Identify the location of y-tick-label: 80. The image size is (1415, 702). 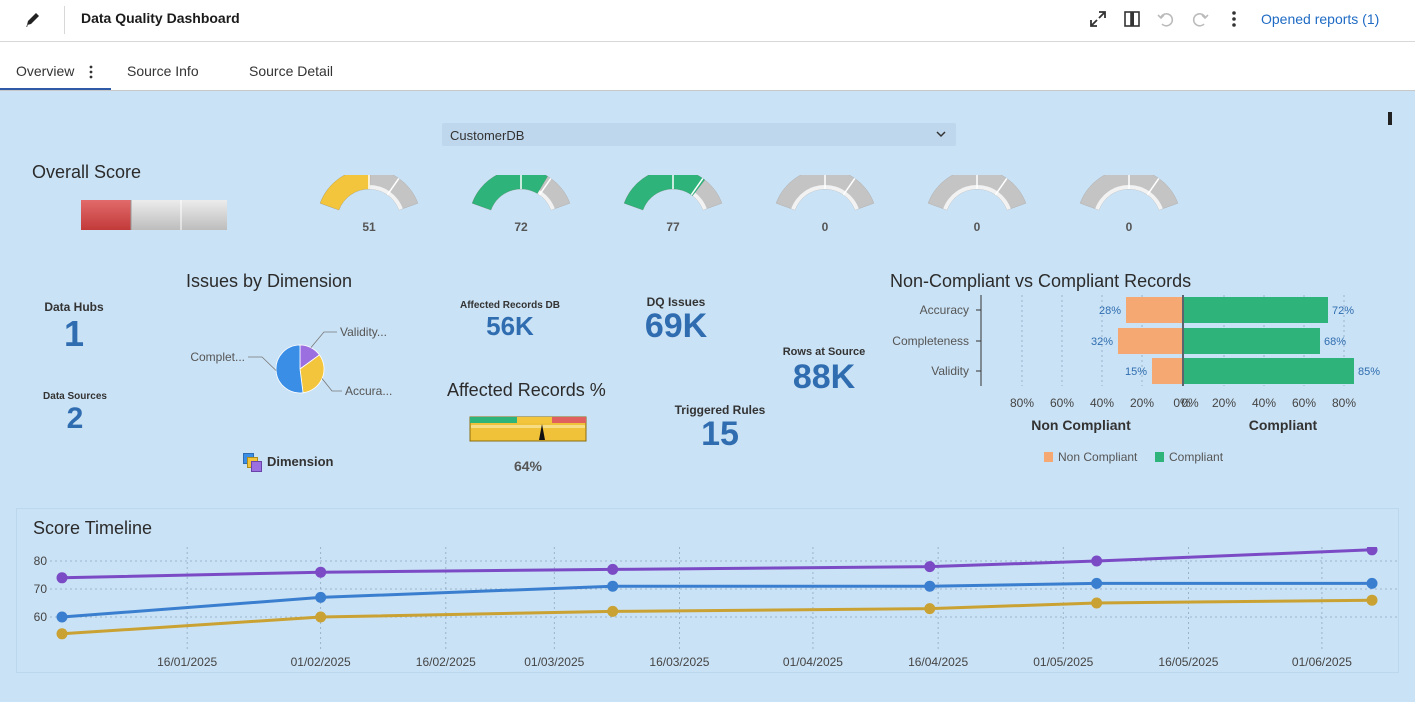
(41, 561).